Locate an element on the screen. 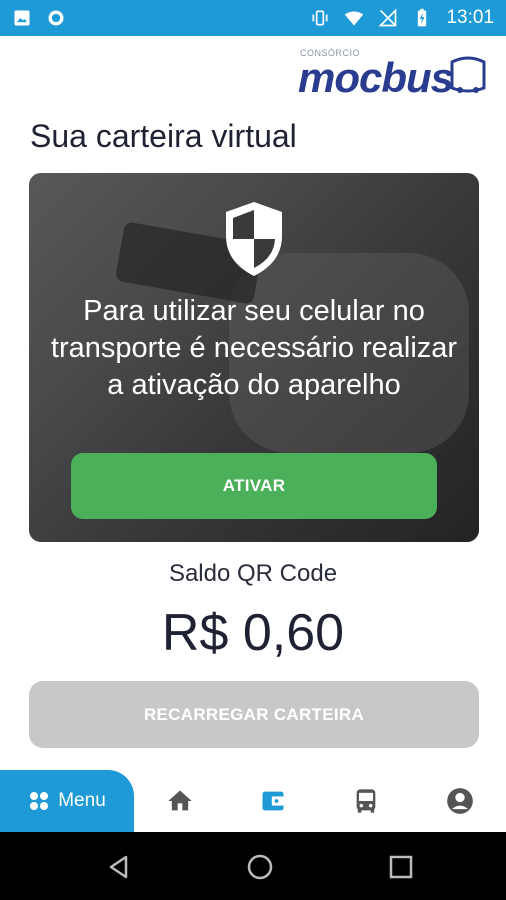 This screenshot has height=900, width=506. page-title: Sua carteira virtual is located at coordinates (163, 136).